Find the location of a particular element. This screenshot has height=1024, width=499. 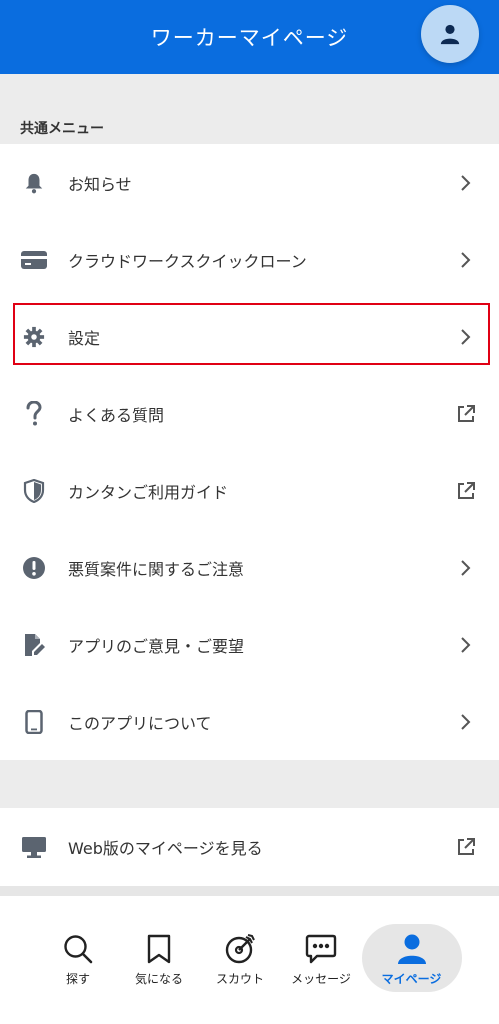

menu-item-quick-loan: クラウドワークスクイックローン is located at coordinates (249, 259).